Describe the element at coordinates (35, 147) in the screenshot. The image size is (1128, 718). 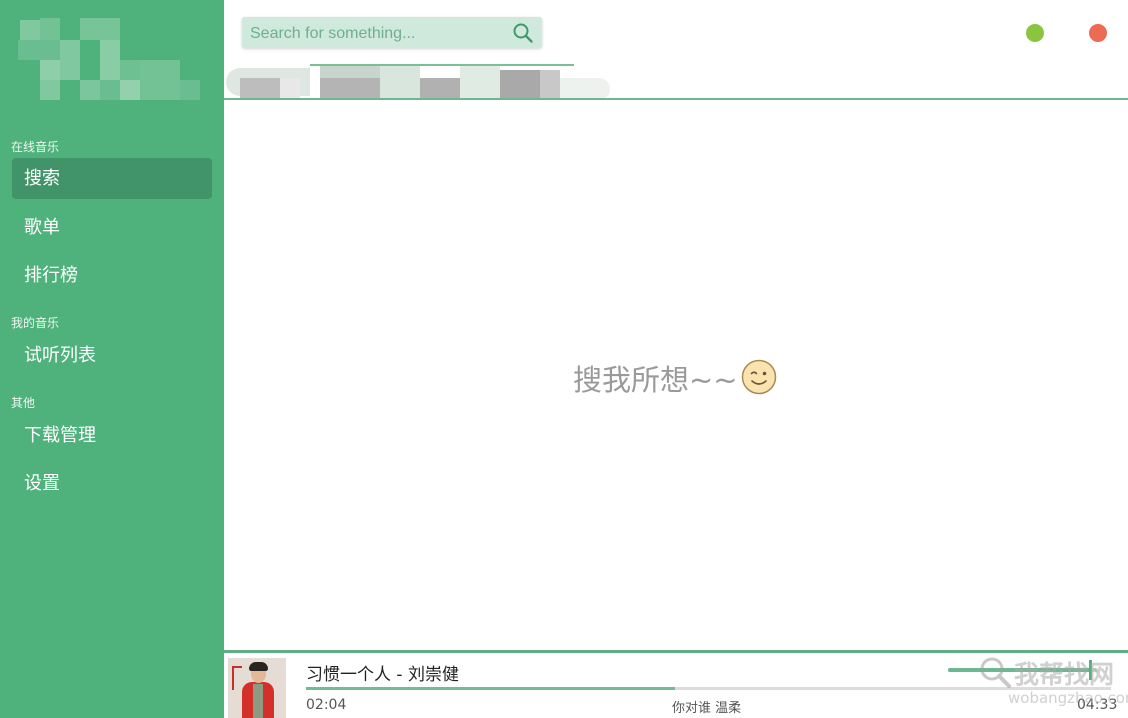
I see `section-title-online: 在线音乐` at that location.